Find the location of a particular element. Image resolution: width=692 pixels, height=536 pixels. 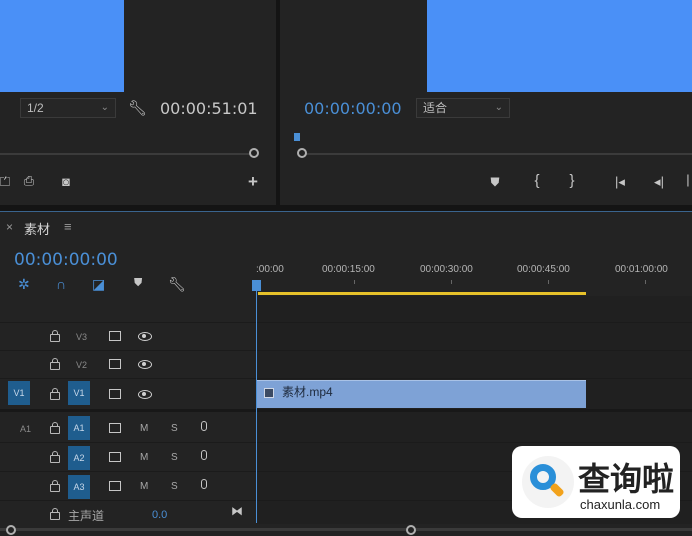

source-timecode: 00:00:51:01 is located at coordinates (209, 108).